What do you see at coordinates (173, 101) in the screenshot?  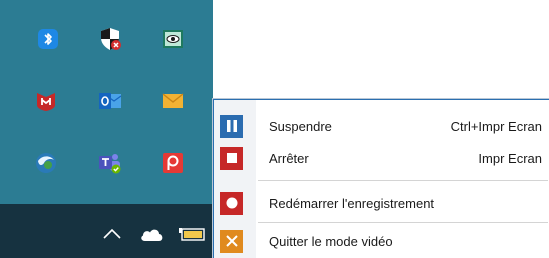 I see `mail-envelope-icon` at bounding box center [173, 101].